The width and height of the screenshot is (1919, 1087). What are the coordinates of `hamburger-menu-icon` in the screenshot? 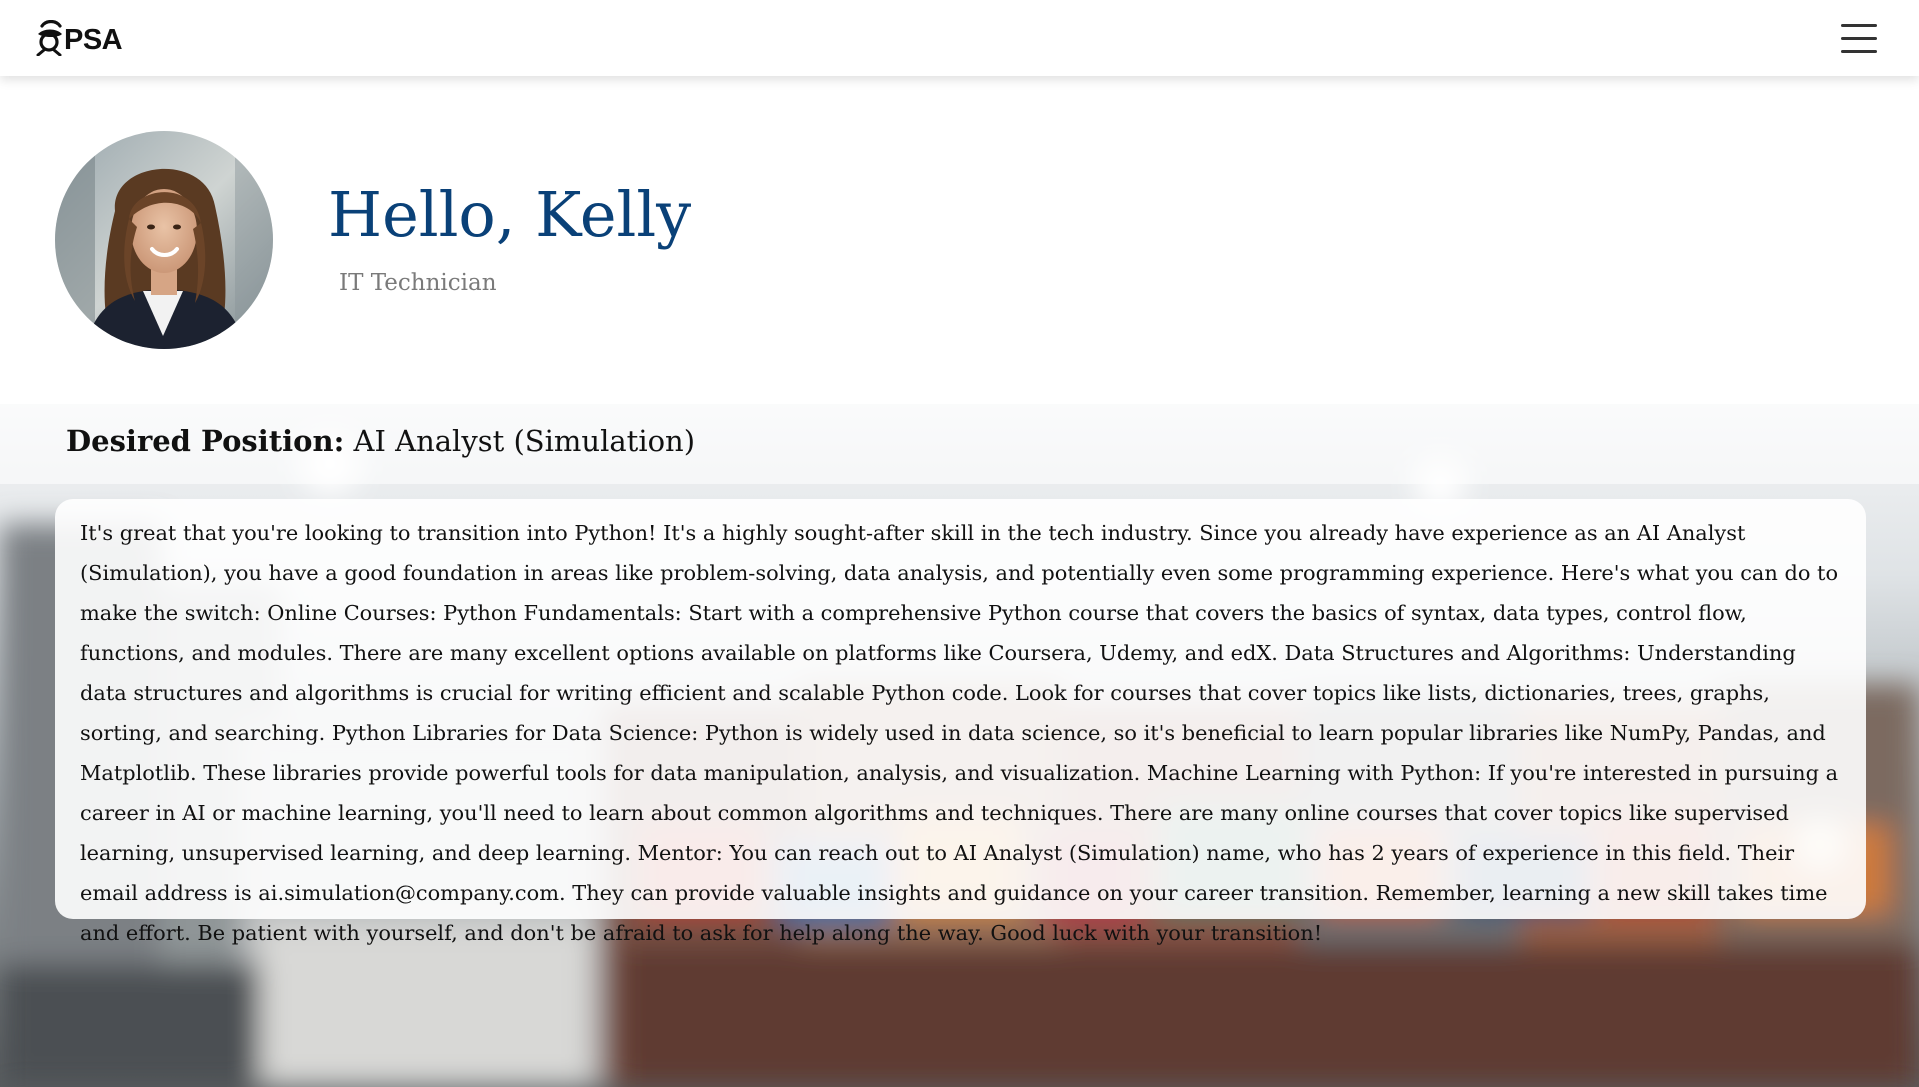 It's located at (1859, 39).